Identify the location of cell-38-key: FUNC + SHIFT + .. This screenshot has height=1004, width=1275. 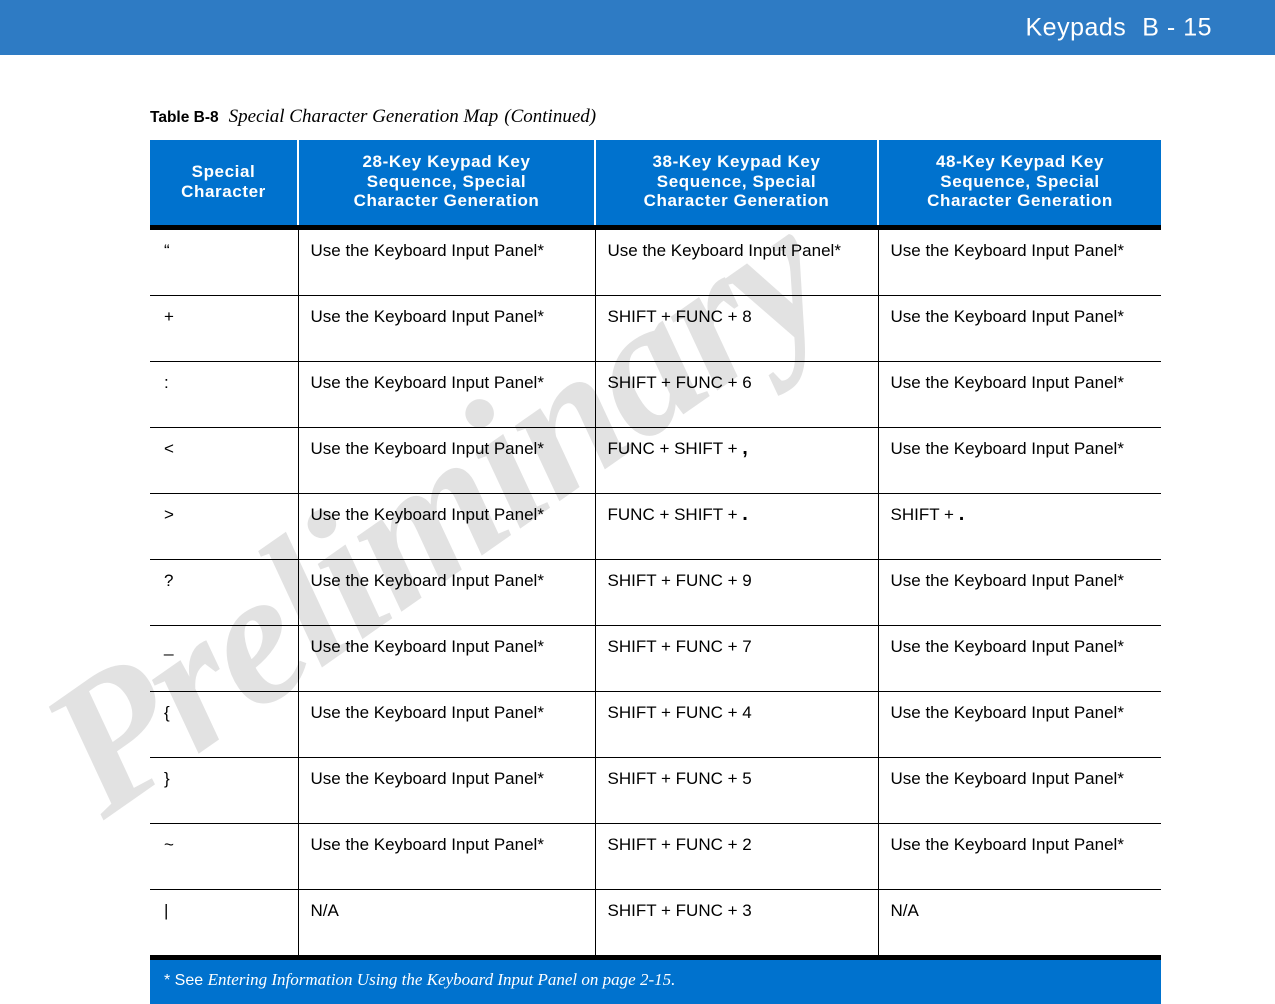
(737, 527).